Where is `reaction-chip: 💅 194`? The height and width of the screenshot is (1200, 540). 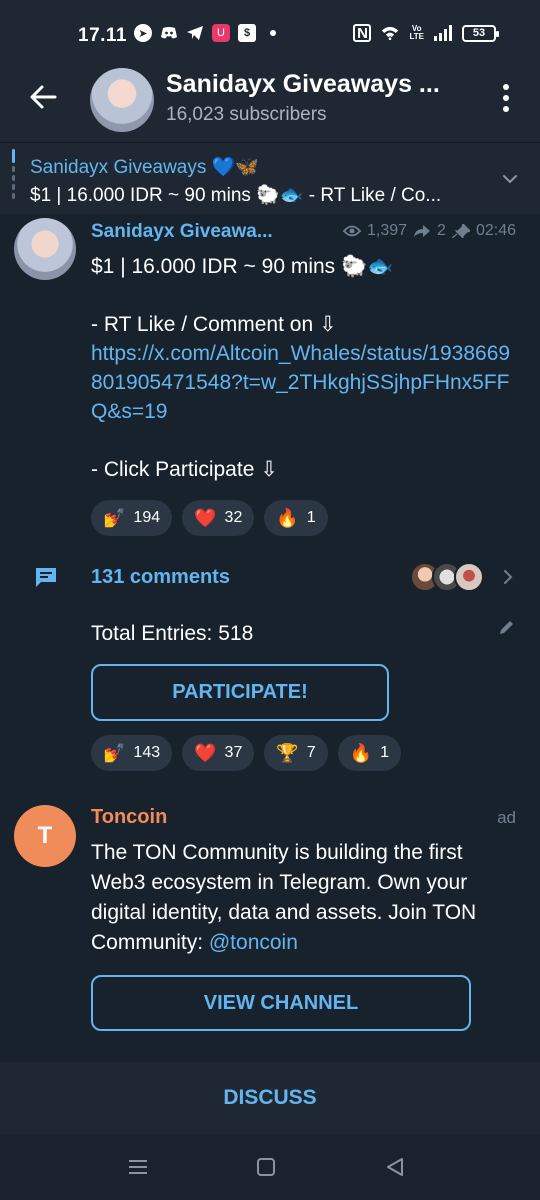 reaction-chip: 💅 194 is located at coordinates (132, 518).